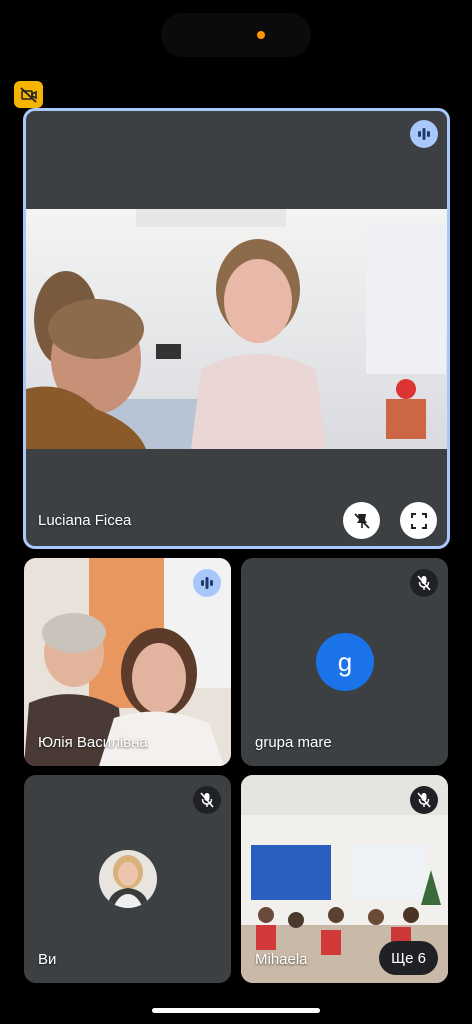 Image resolution: width=472 pixels, height=1024 pixels. I want to click on self-tile: Ви, so click(127, 879).